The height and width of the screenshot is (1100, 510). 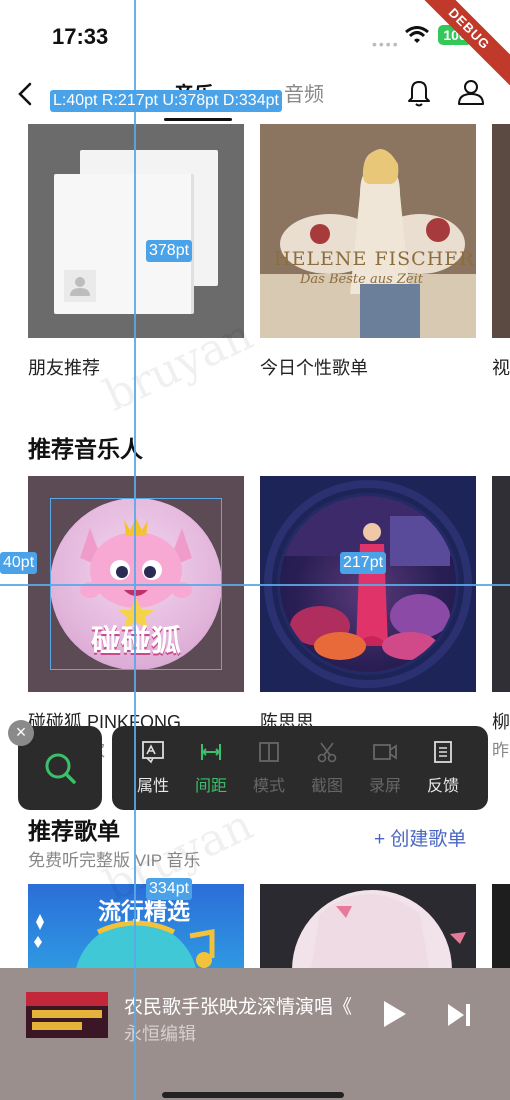 I want to click on spacing-summary-tag: L:40pt R:217pt U:378pt D:334pt, so click(x=166, y=101).